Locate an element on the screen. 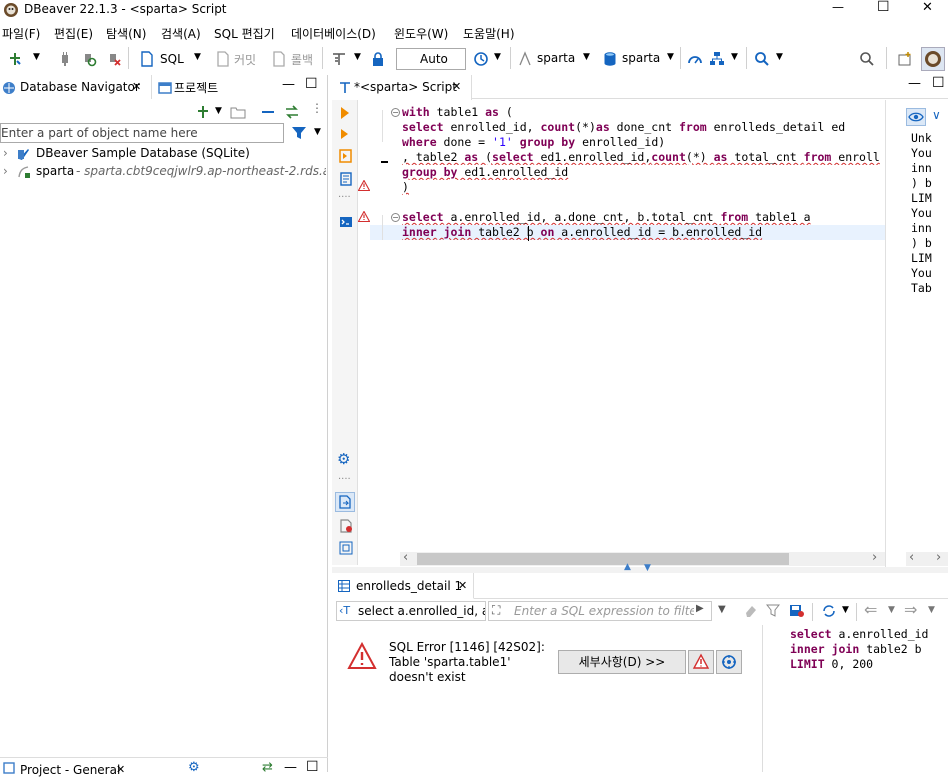 This screenshot has height=777, width=948. menu-window: 윈도우(W) is located at coordinates (421, 33).